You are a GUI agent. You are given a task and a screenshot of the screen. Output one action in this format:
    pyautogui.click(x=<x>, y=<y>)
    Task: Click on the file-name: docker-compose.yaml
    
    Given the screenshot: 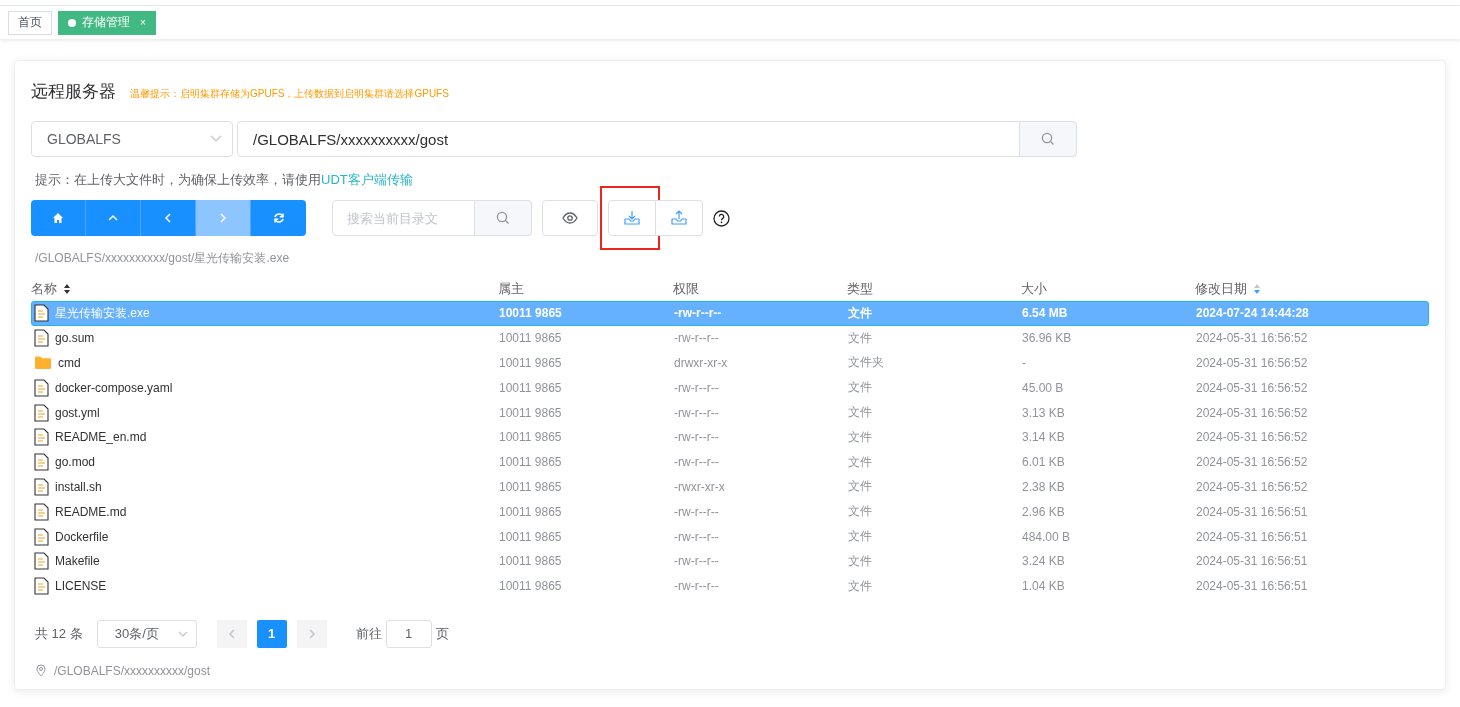 What is the action you would take?
    pyautogui.click(x=114, y=387)
    